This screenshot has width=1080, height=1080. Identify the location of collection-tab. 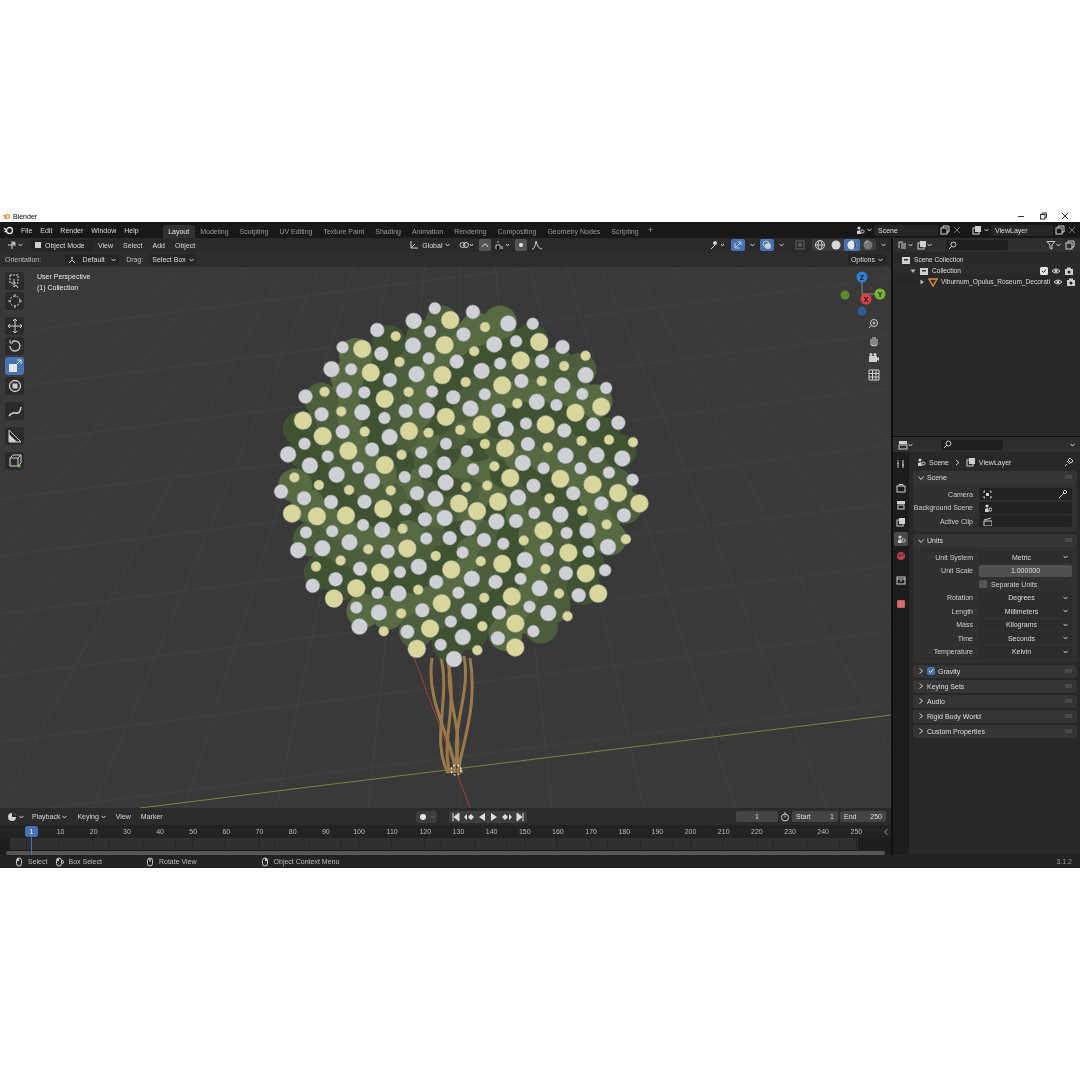
(901, 580).